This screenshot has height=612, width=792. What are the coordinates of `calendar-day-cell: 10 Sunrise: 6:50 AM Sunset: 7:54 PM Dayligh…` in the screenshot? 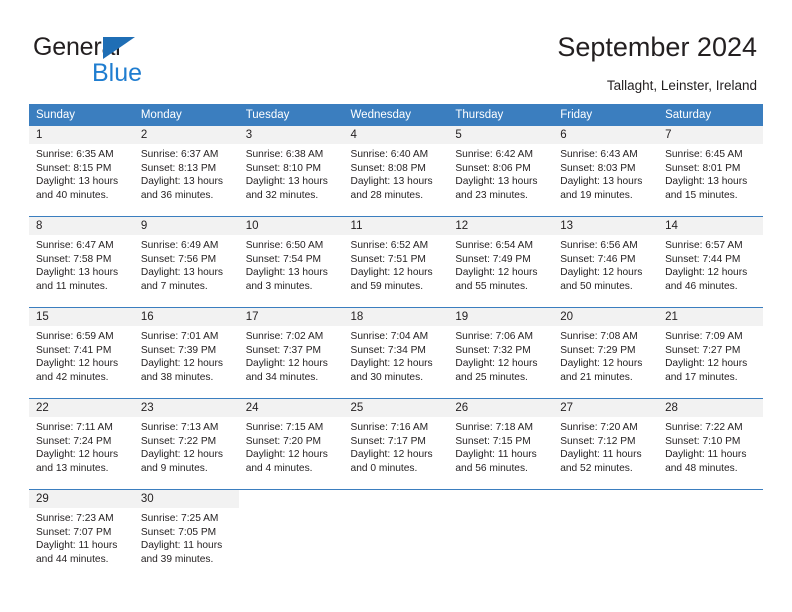 It's located at (291, 262).